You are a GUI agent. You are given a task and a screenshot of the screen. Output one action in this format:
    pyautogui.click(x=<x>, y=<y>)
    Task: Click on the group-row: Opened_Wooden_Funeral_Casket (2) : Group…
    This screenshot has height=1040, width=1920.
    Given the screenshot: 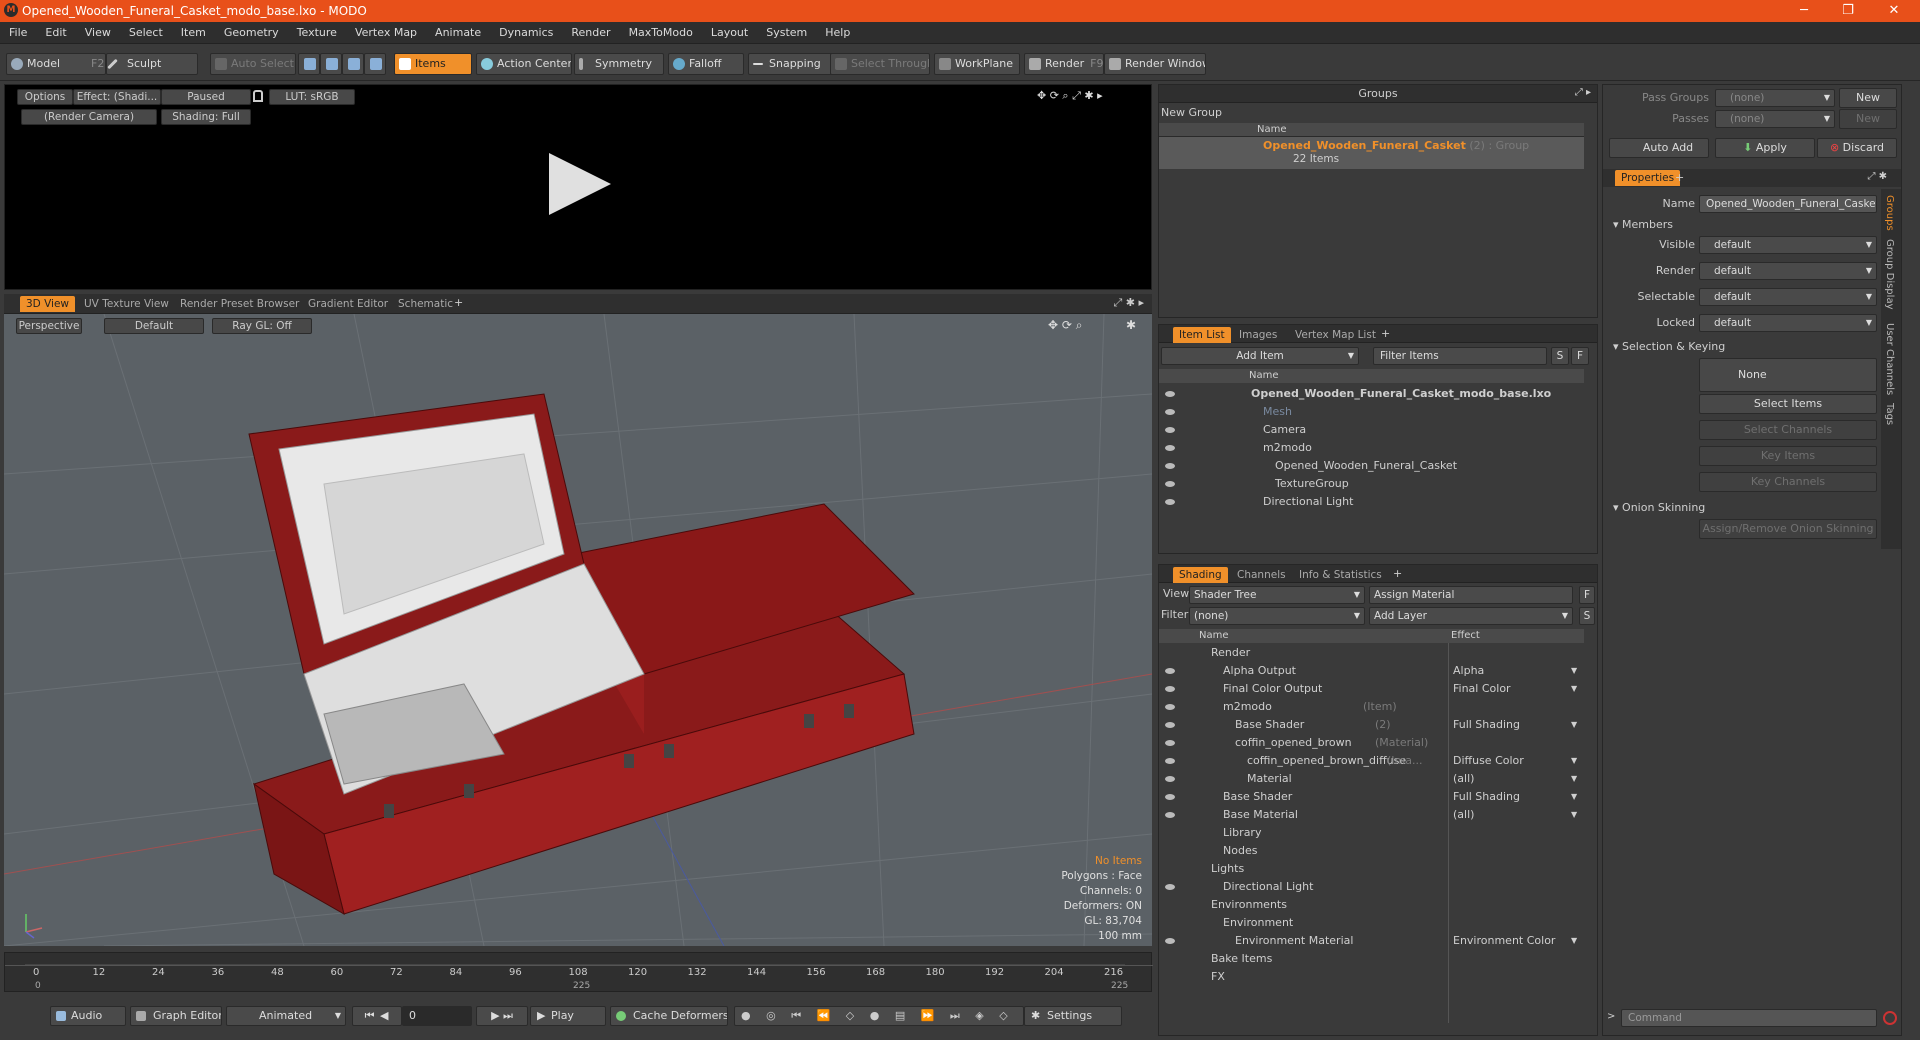 What is the action you would take?
    pyautogui.click(x=1371, y=153)
    